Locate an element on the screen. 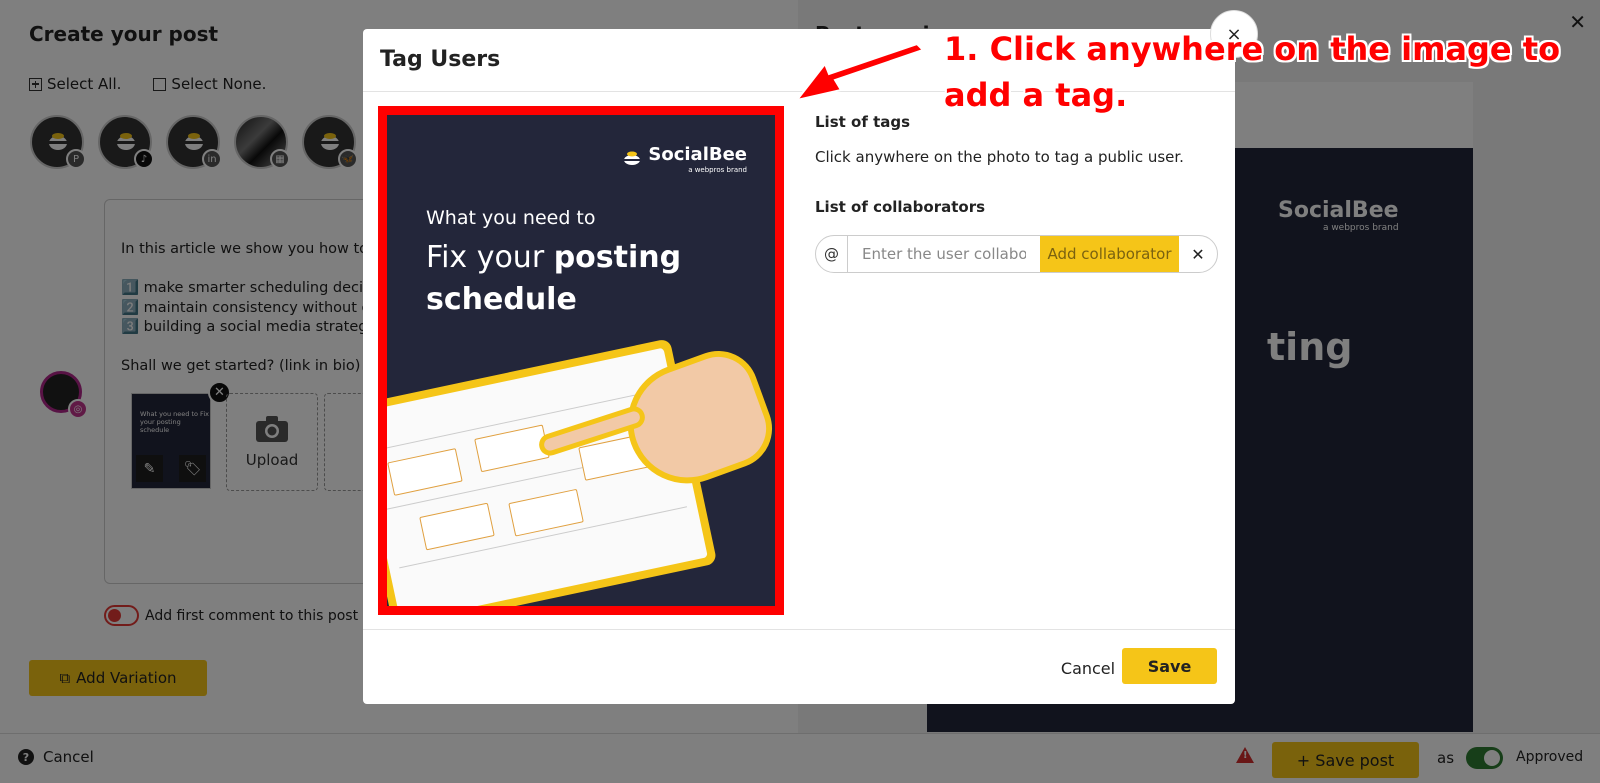 Image resolution: width=1600 pixels, height=783 pixels. collaborator-input is located at coordinates (944, 254).